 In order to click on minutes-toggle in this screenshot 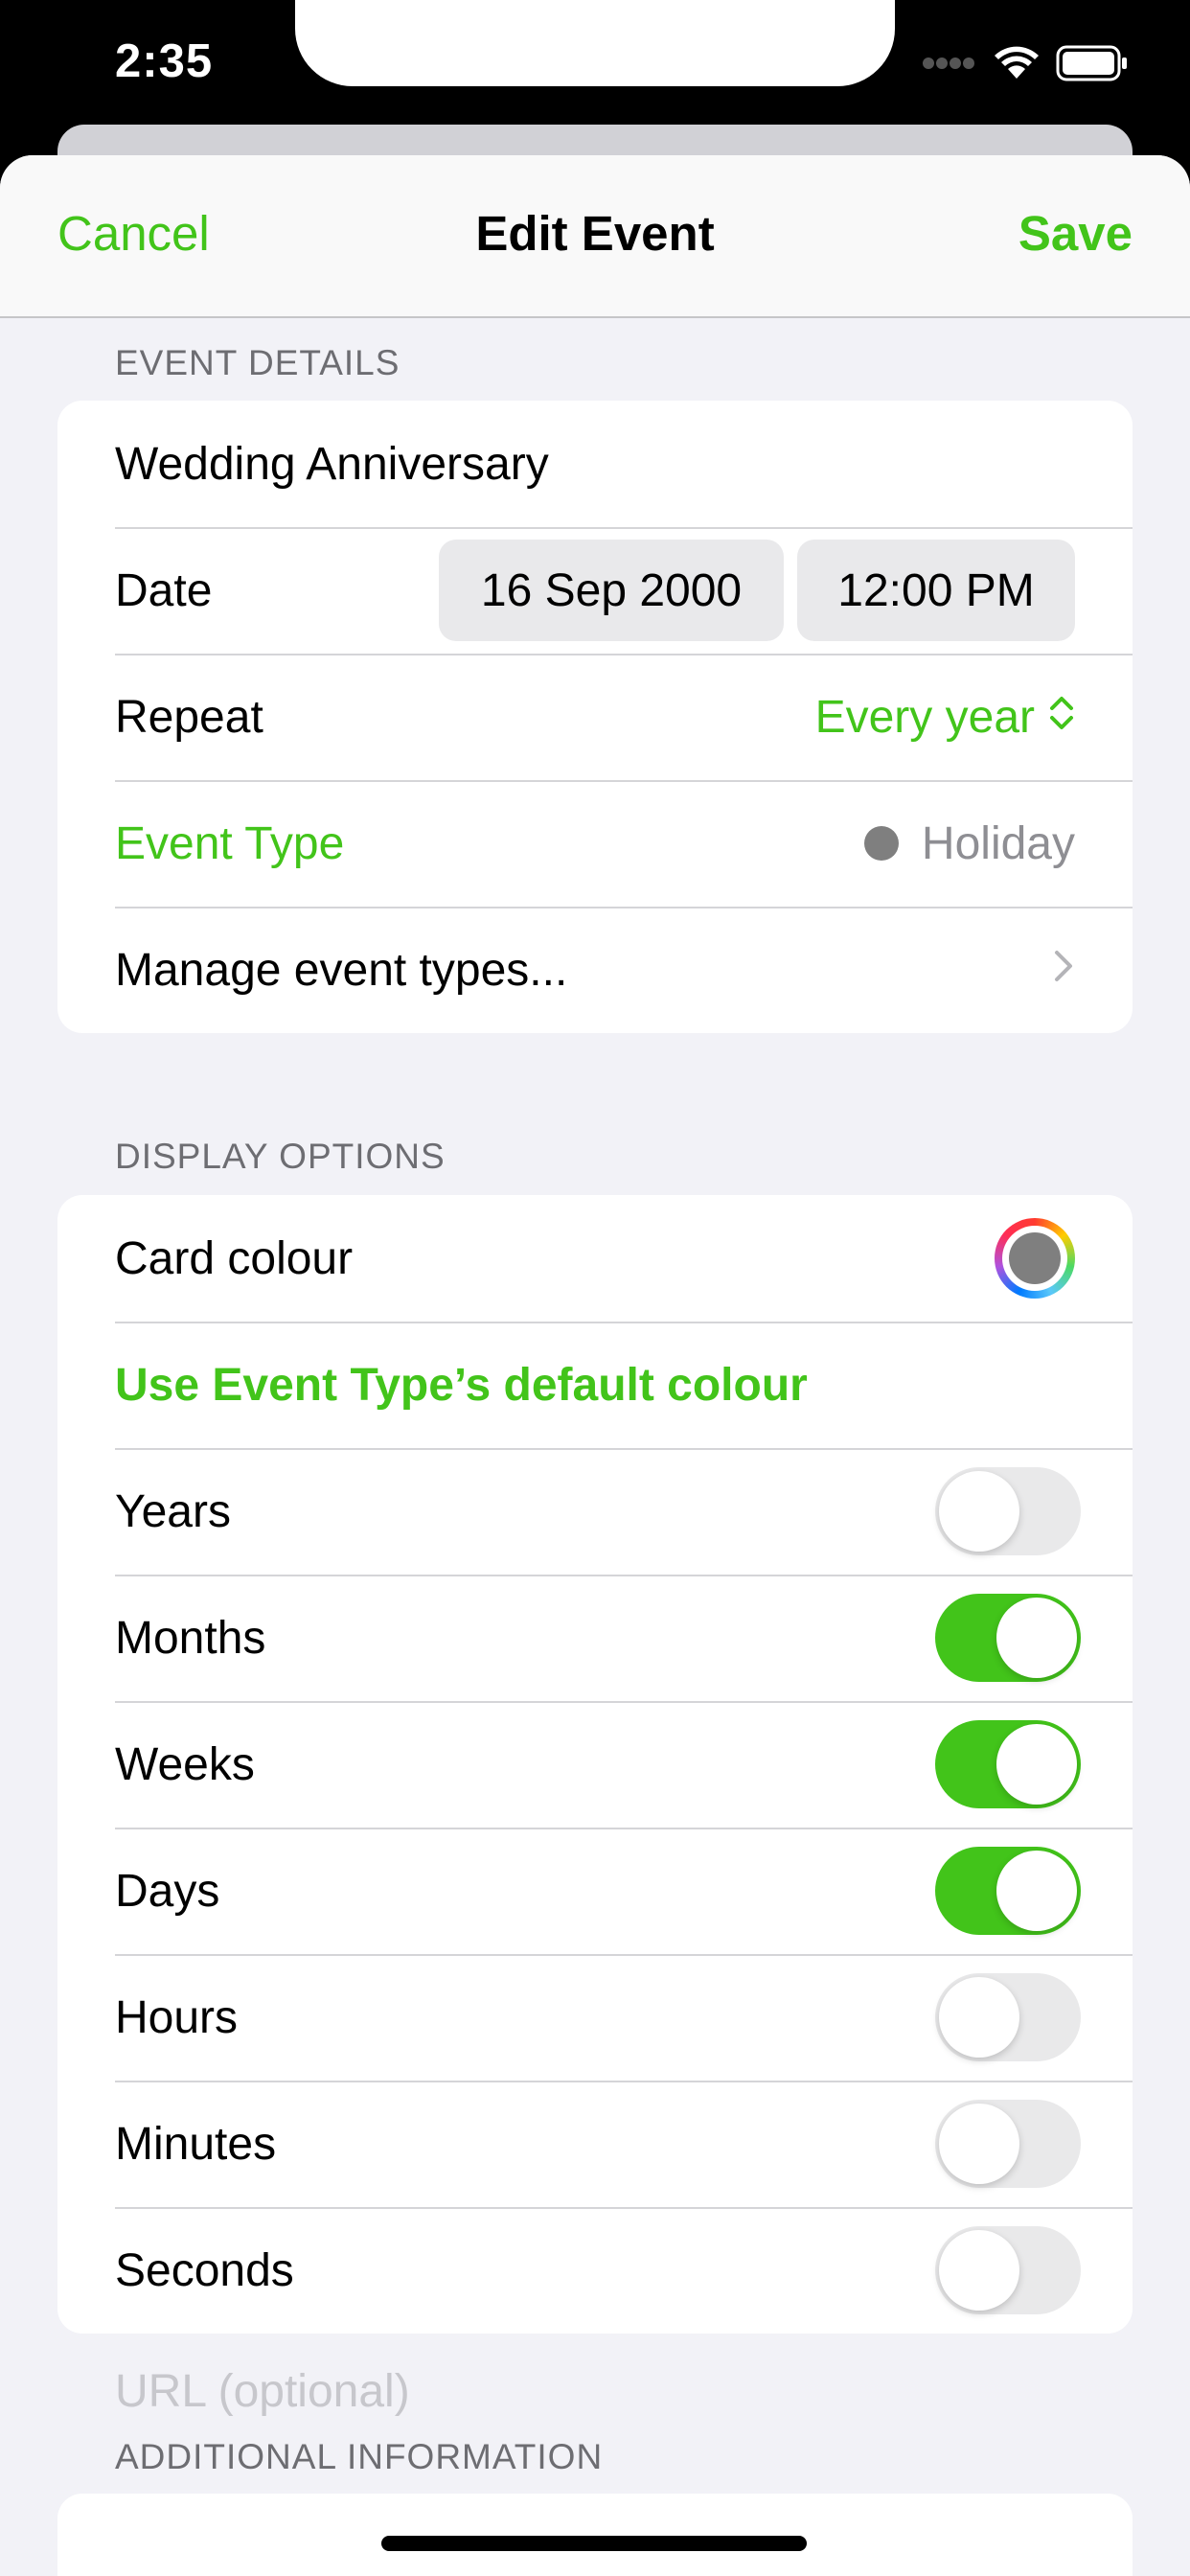, I will do `click(1008, 2144)`.